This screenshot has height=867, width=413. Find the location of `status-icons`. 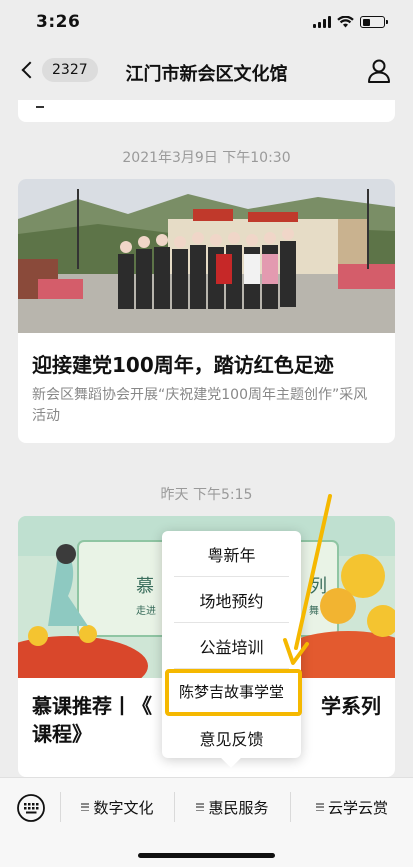

status-icons is located at coordinates (350, 22).